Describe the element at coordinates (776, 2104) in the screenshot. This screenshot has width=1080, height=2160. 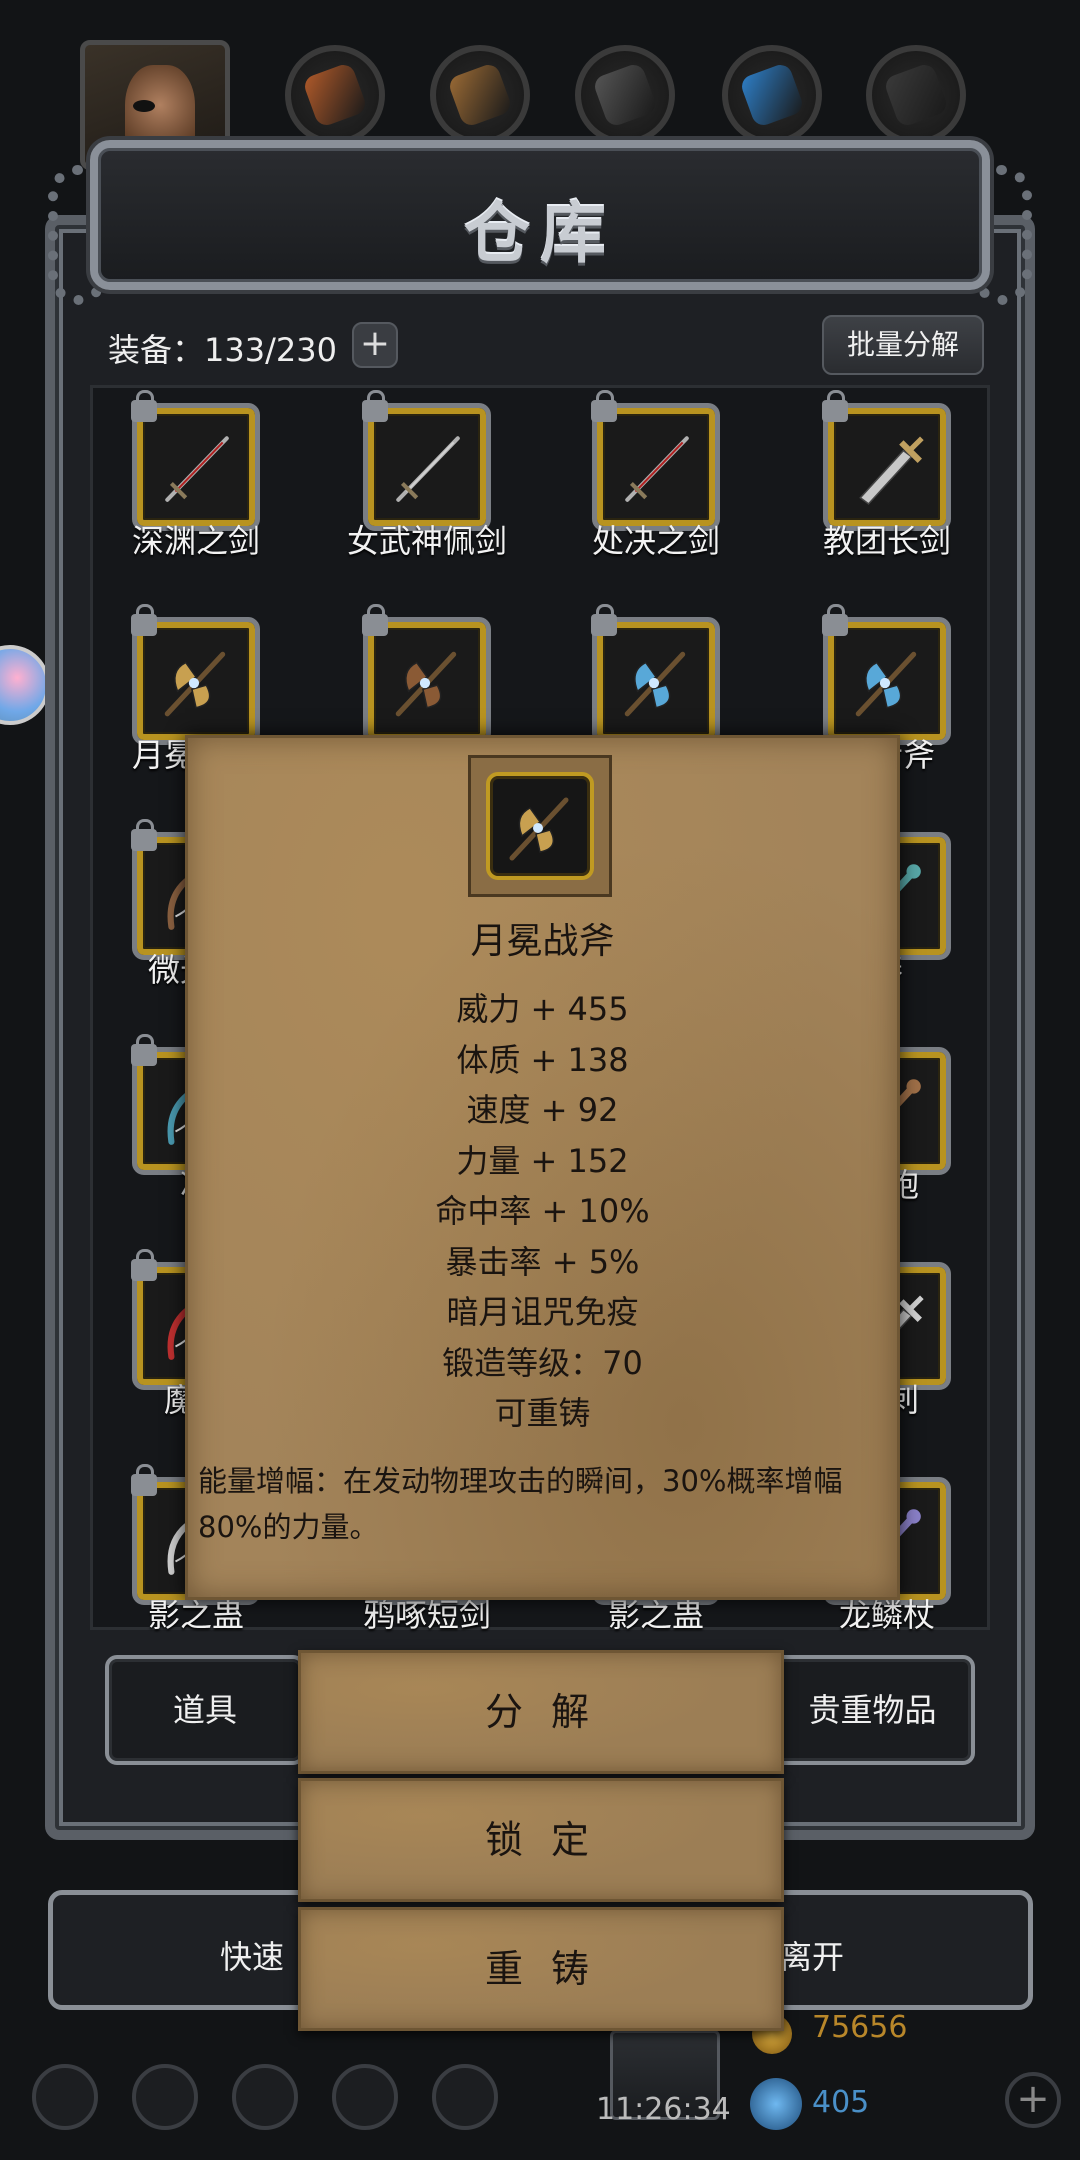
I see `gem-icon` at that location.